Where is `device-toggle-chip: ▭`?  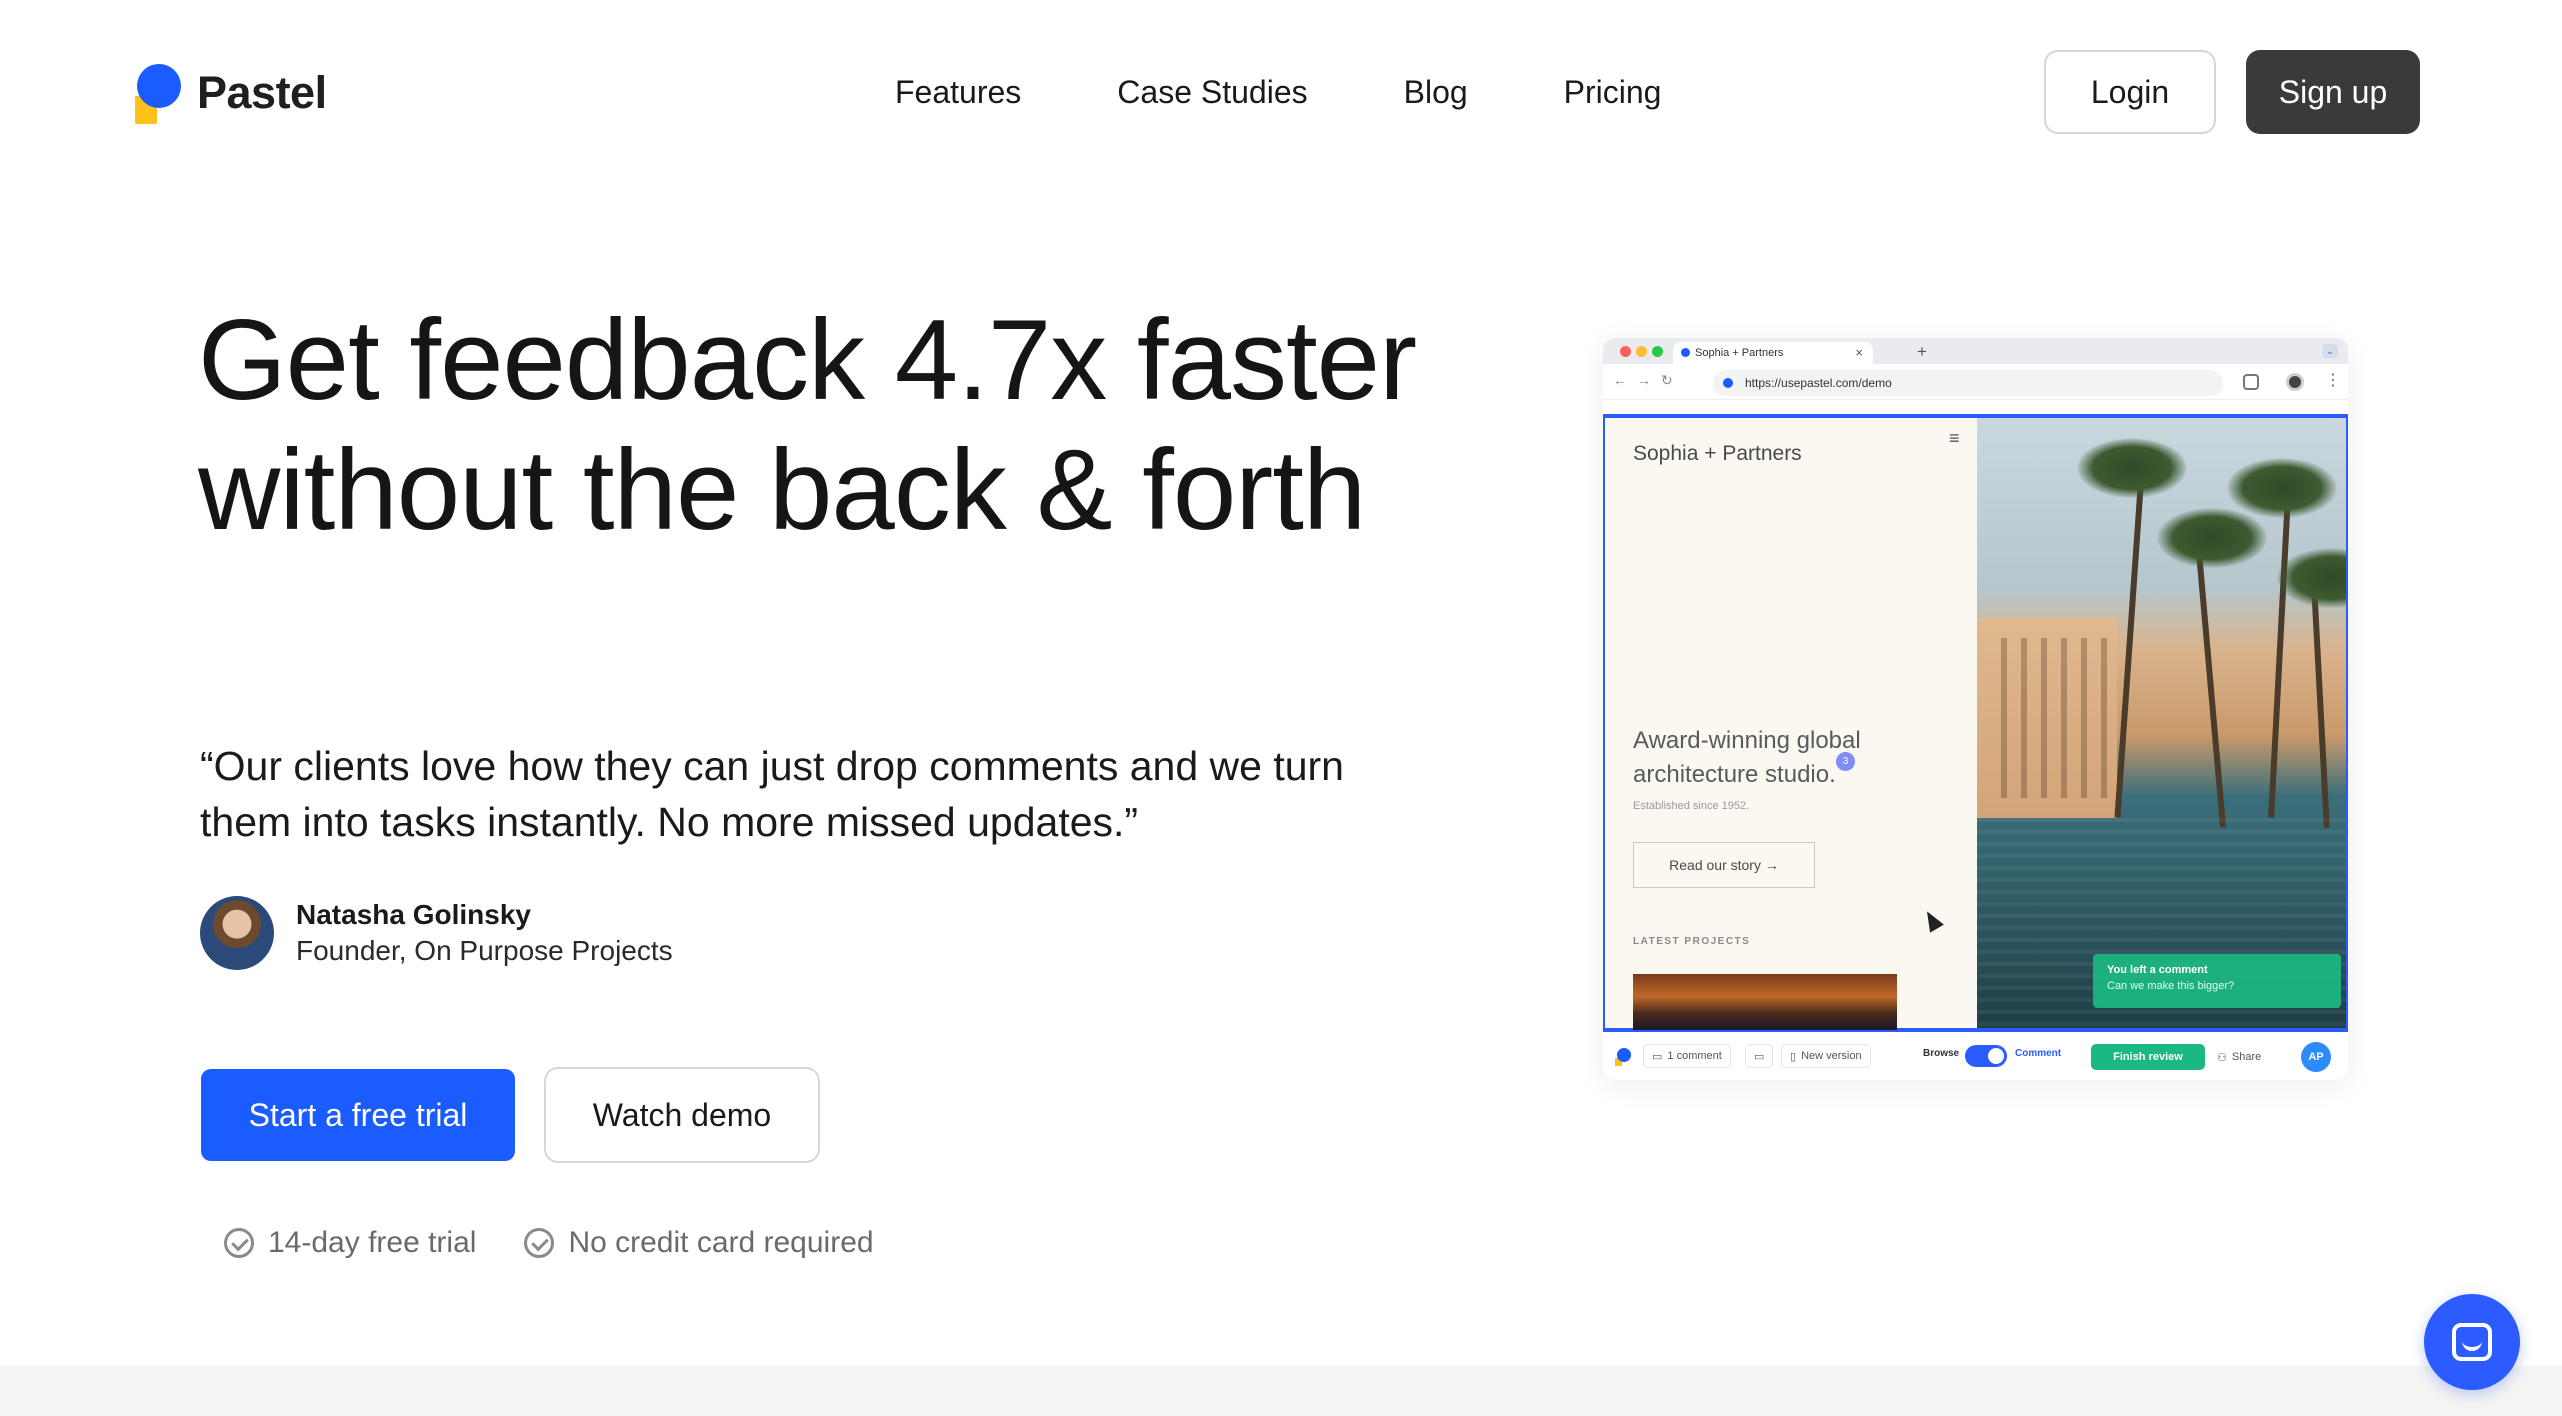 device-toggle-chip: ▭ is located at coordinates (1759, 1056).